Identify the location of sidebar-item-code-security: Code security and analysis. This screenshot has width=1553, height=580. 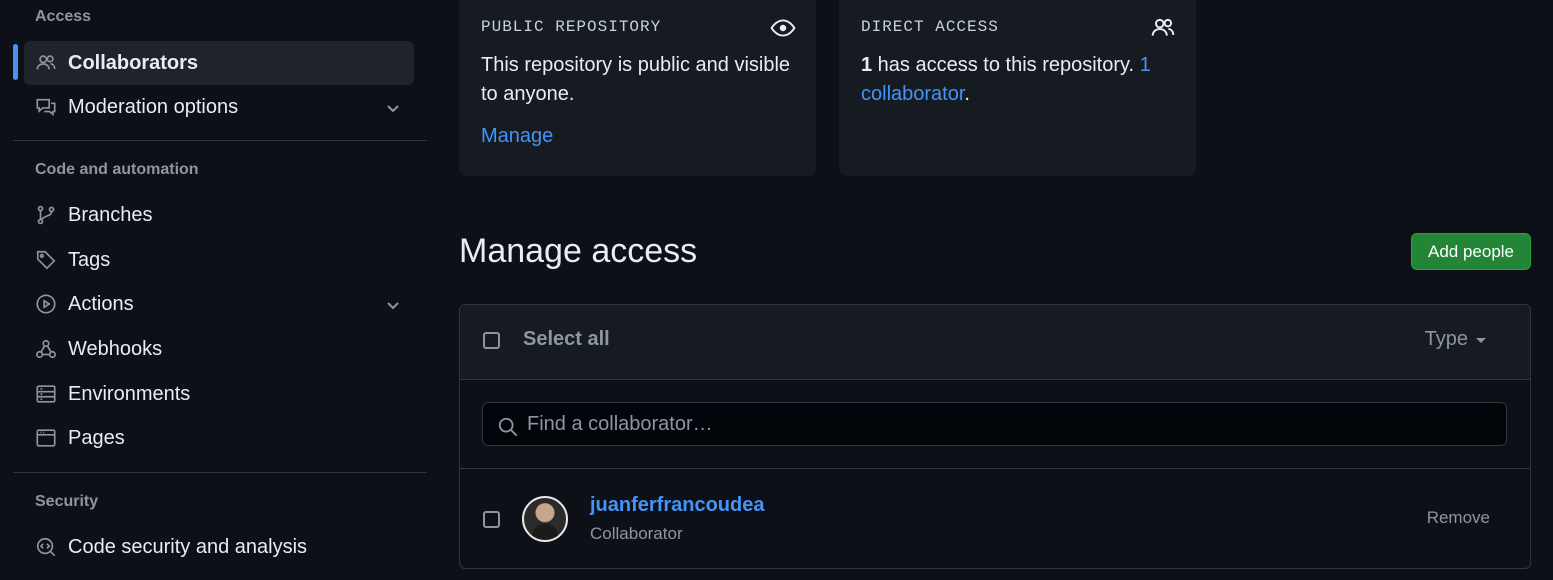
(219, 547).